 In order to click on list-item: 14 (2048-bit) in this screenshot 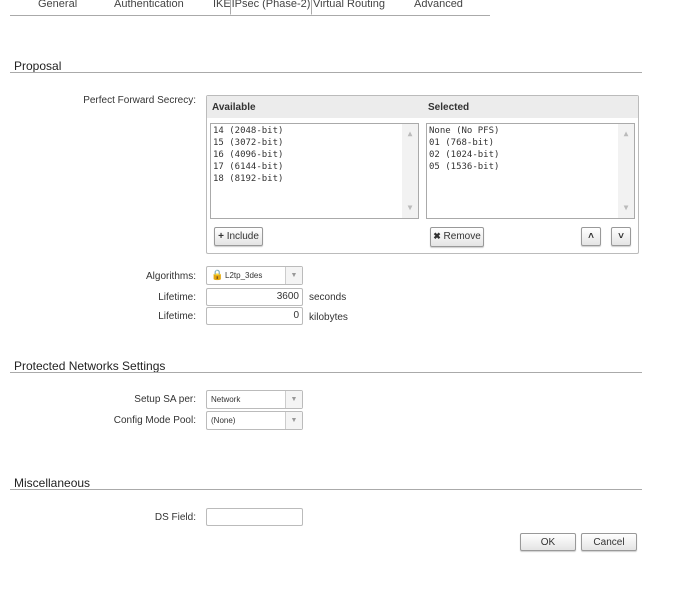, I will do `click(314, 131)`.